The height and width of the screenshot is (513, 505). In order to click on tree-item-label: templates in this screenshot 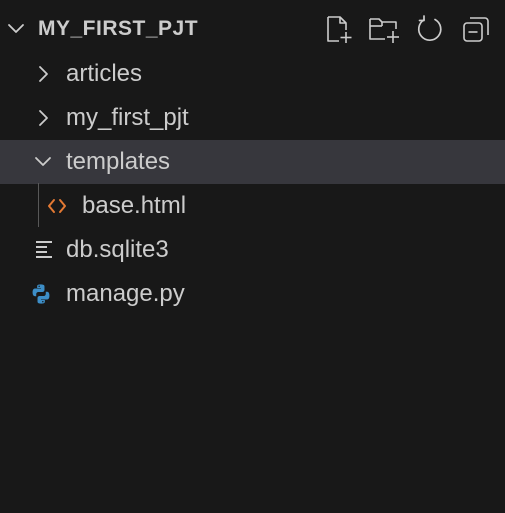, I will do `click(118, 161)`.